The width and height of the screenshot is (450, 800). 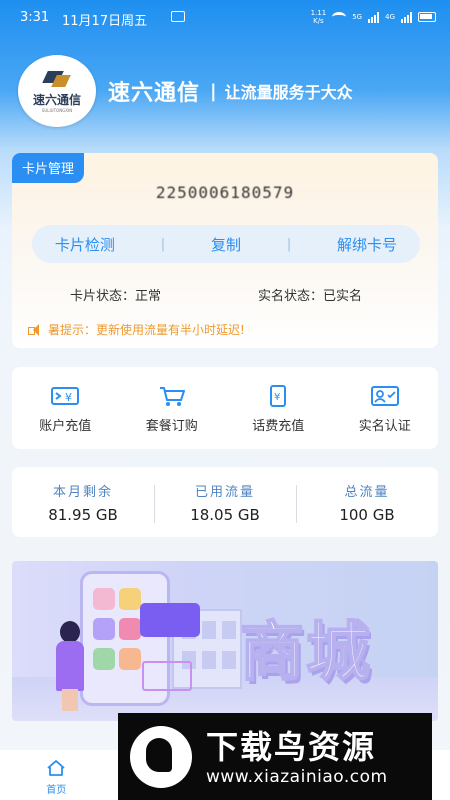 What do you see at coordinates (170, 620) in the screenshot?
I see `card-illustration` at bounding box center [170, 620].